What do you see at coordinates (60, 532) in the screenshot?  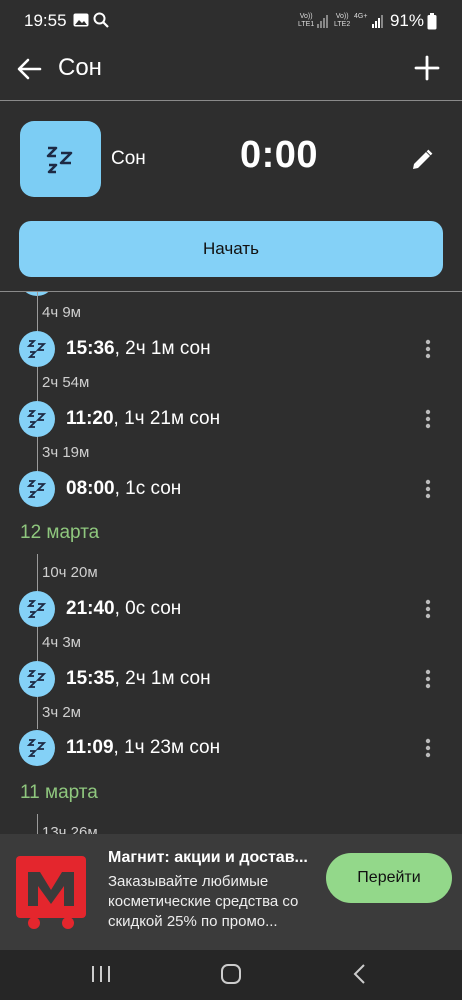 I see `date-header: 12 марта` at bounding box center [60, 532].